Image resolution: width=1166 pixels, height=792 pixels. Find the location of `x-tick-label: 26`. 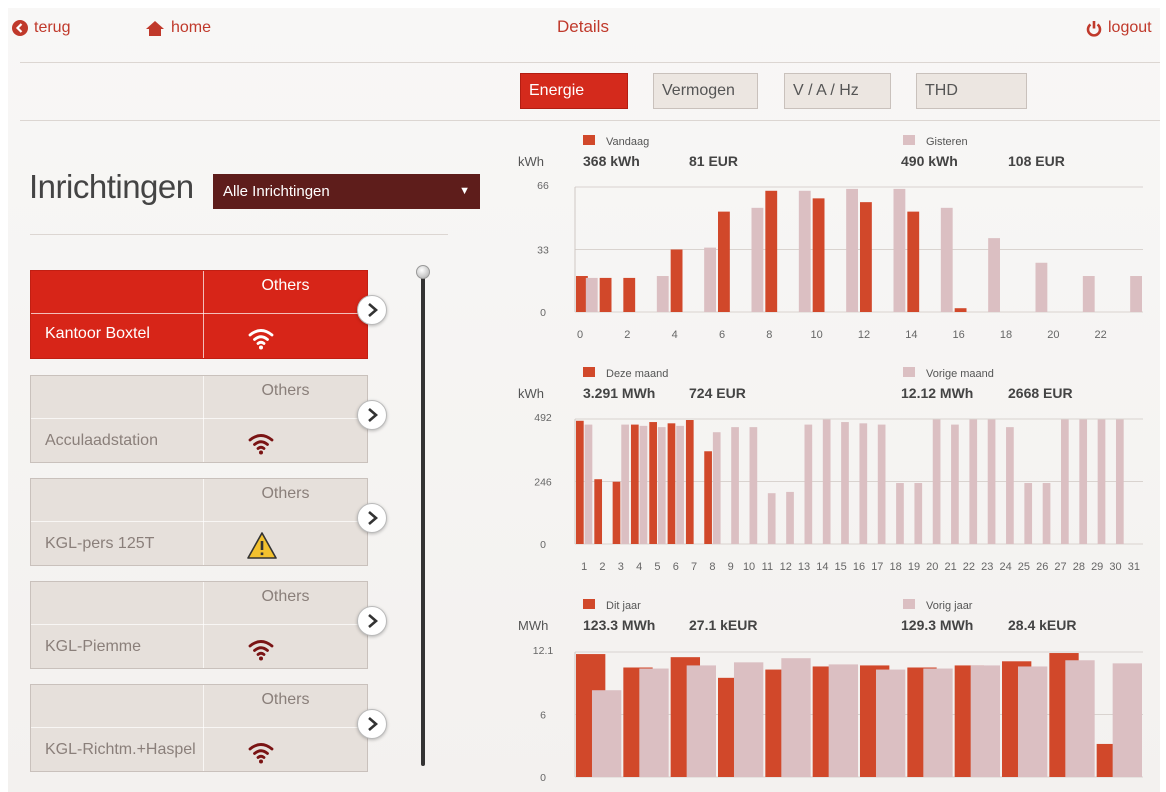

x-tick-label: 26 is located at coordinates (1042, 567).